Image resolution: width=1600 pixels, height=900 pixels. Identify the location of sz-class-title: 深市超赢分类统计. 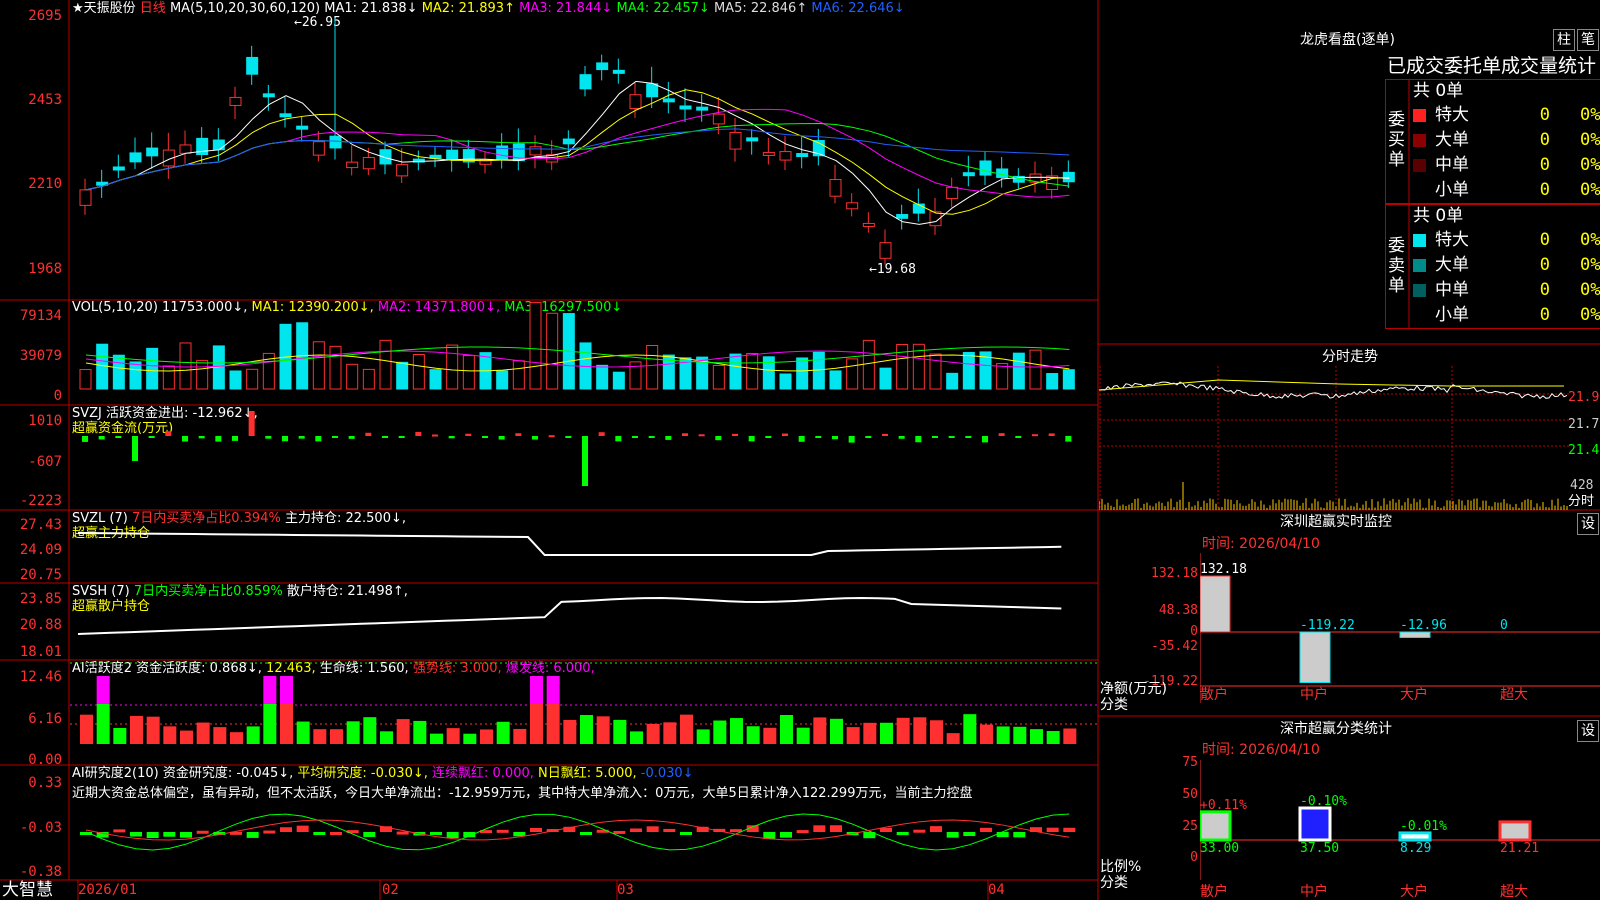
(1336, 729).